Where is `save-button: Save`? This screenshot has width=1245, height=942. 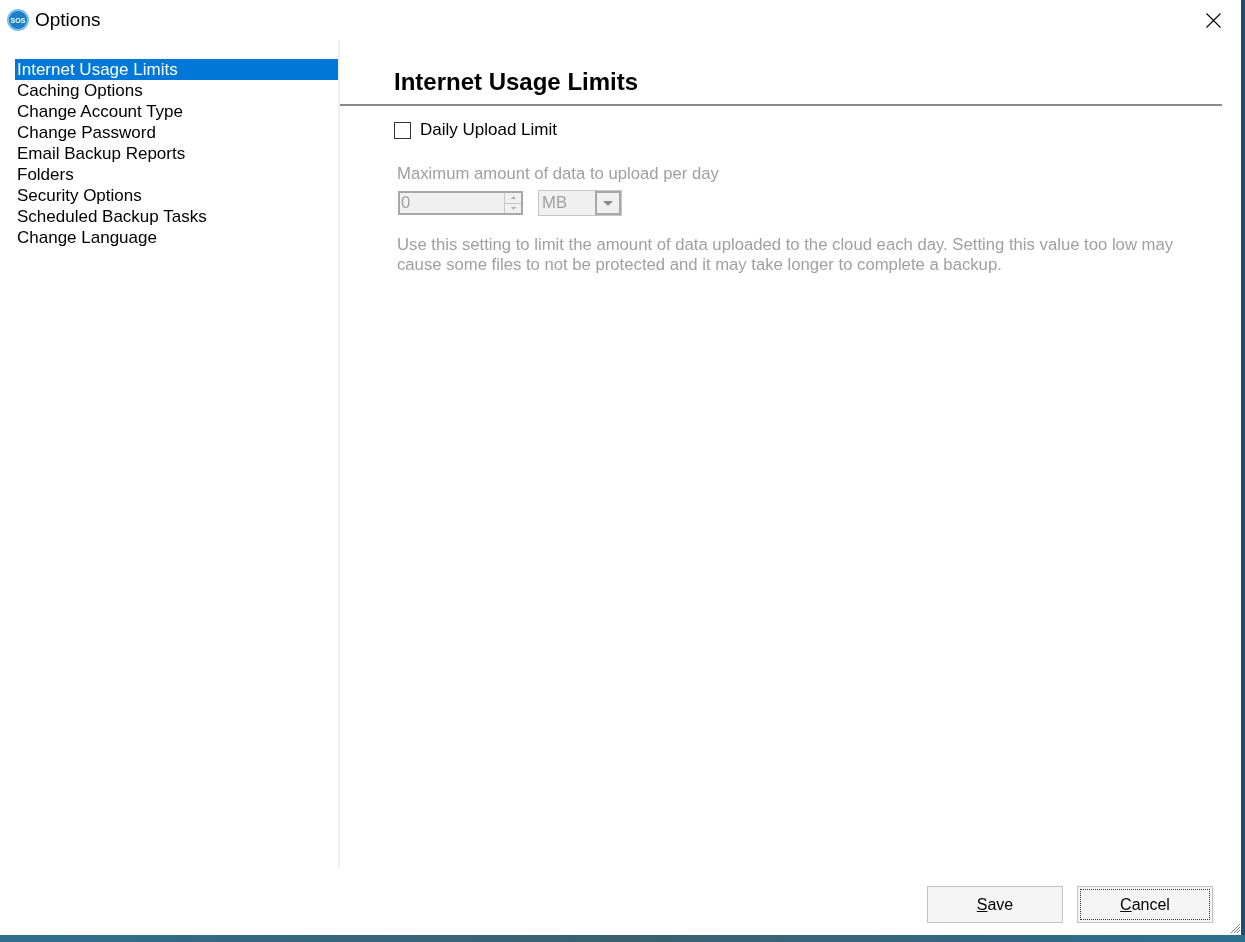 save-button: Save is located at coordinates (995, 904).